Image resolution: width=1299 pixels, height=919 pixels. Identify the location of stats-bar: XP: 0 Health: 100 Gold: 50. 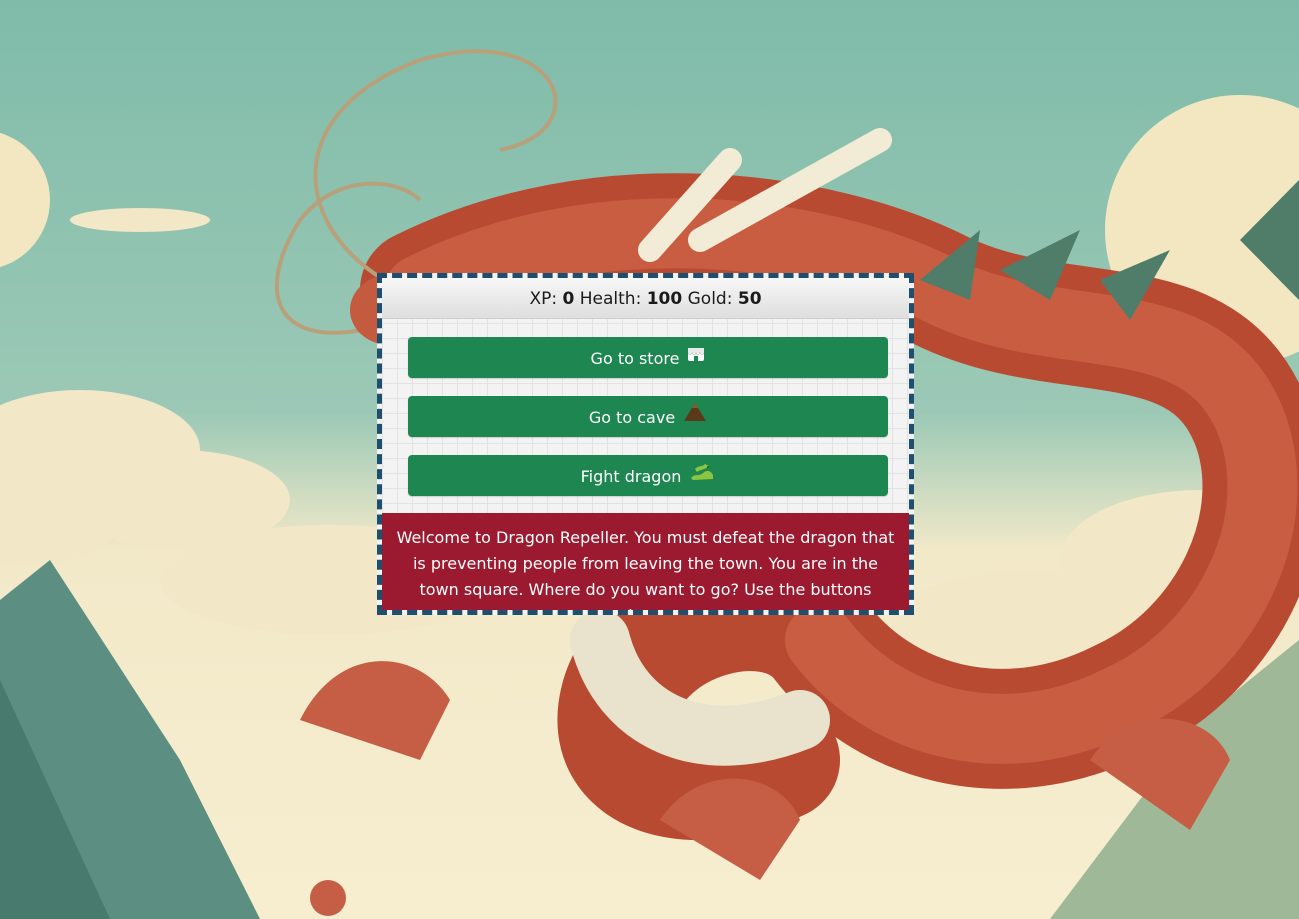
(645, 298).